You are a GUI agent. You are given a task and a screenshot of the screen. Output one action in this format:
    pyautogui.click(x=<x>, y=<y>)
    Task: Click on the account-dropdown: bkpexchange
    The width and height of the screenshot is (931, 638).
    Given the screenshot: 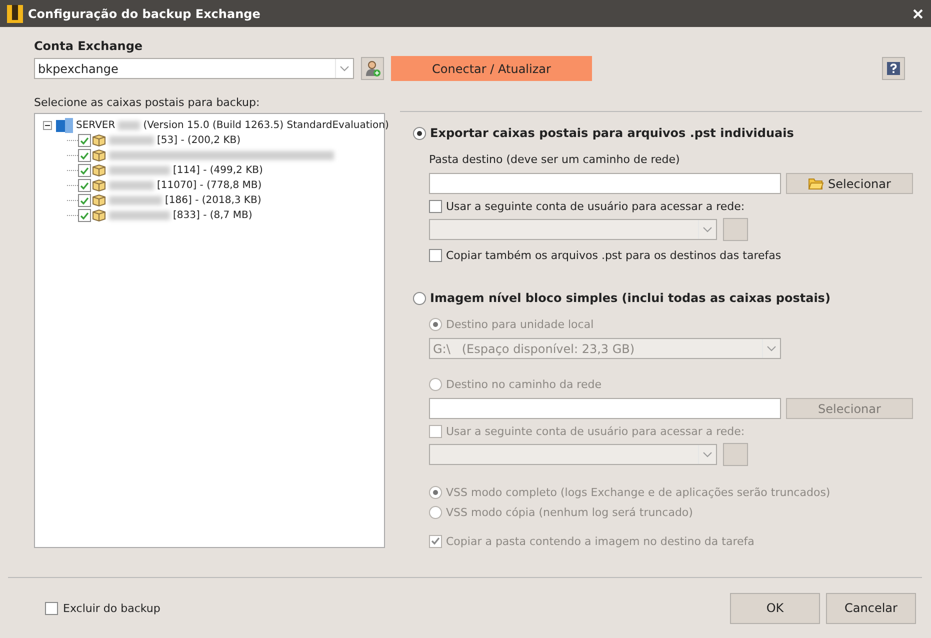 What is the action you would take?
    pyautogui.click(x=194, y=68)
    